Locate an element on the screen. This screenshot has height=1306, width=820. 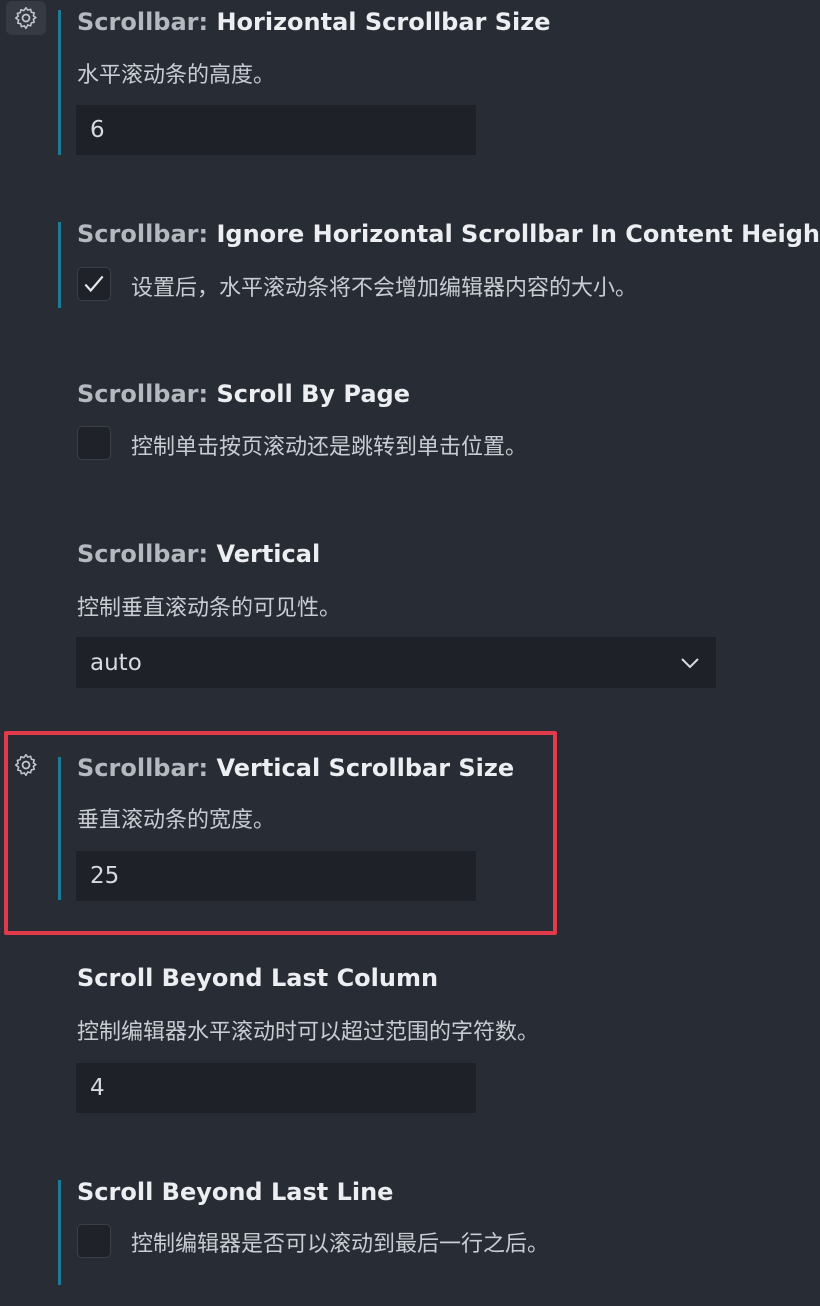
setting-description: 控制垂直滚动条的可见性。 is located at coordinates (209, 608).